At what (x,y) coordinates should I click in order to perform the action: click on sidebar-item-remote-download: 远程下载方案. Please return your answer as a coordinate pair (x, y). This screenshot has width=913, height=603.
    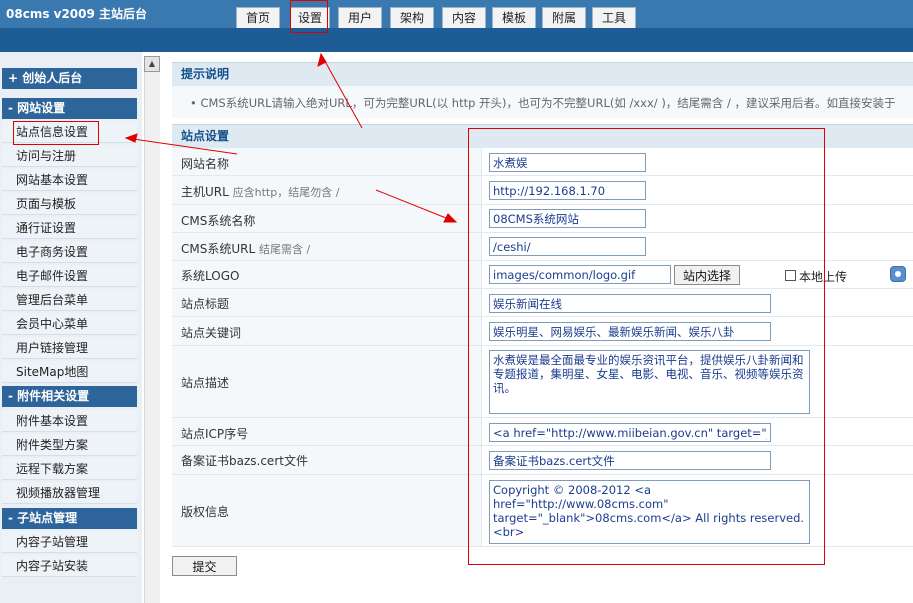
    Looking at the image, I should click on (69, 469).